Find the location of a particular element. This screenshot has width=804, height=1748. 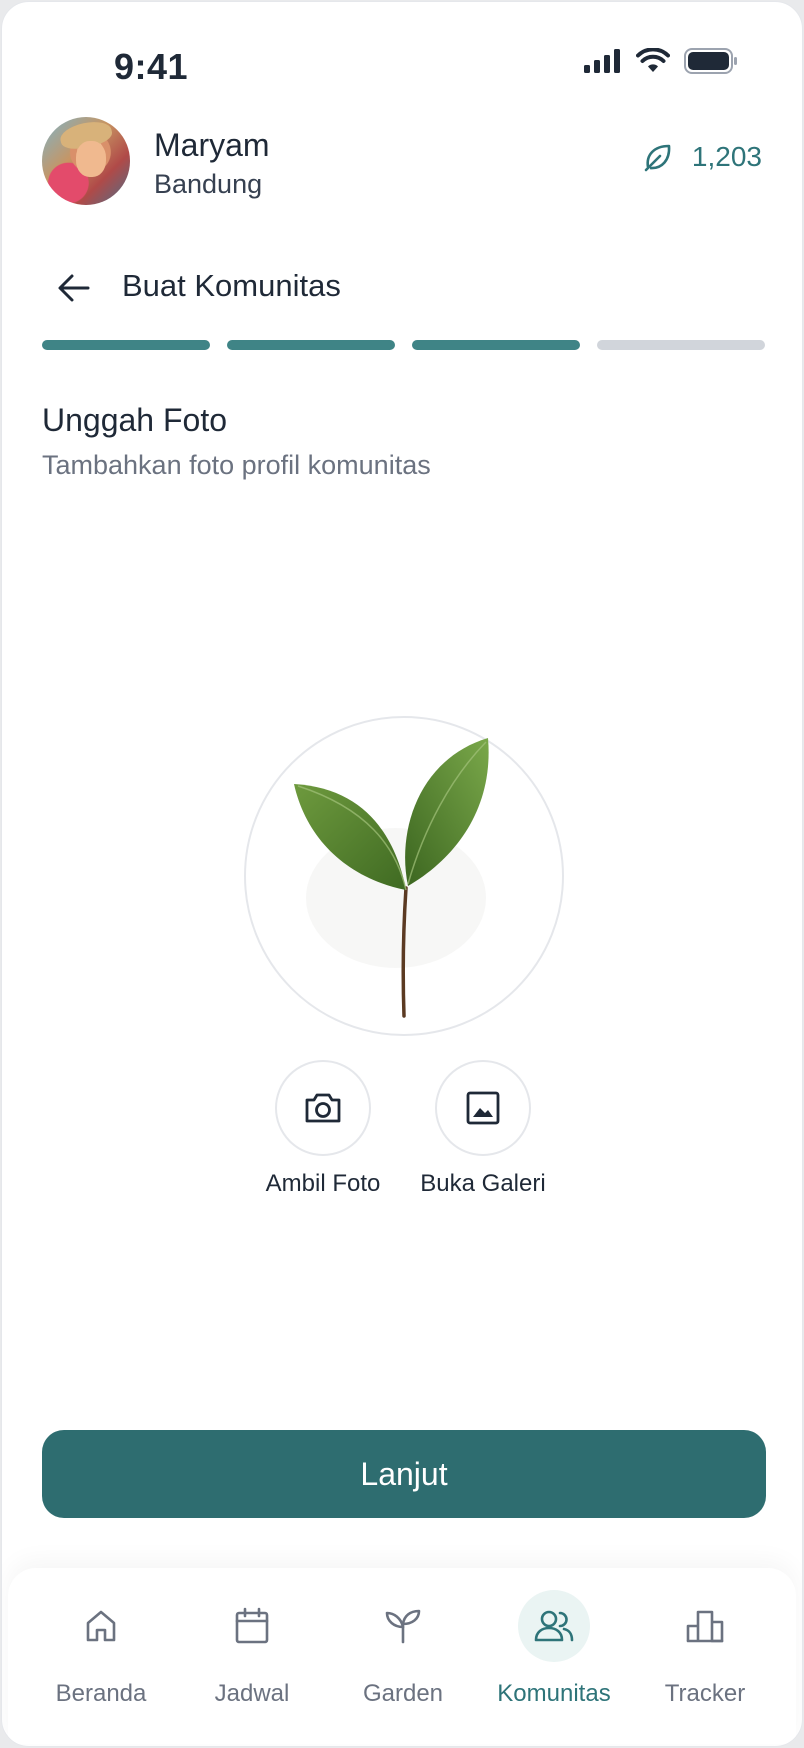

sprout-icon is located at coordinates (403, 1626).